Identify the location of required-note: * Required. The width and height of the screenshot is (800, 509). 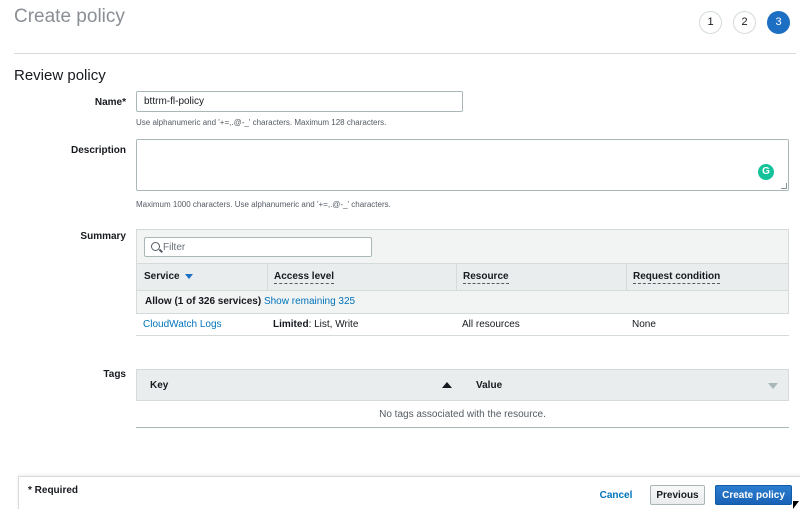
(53, 490).